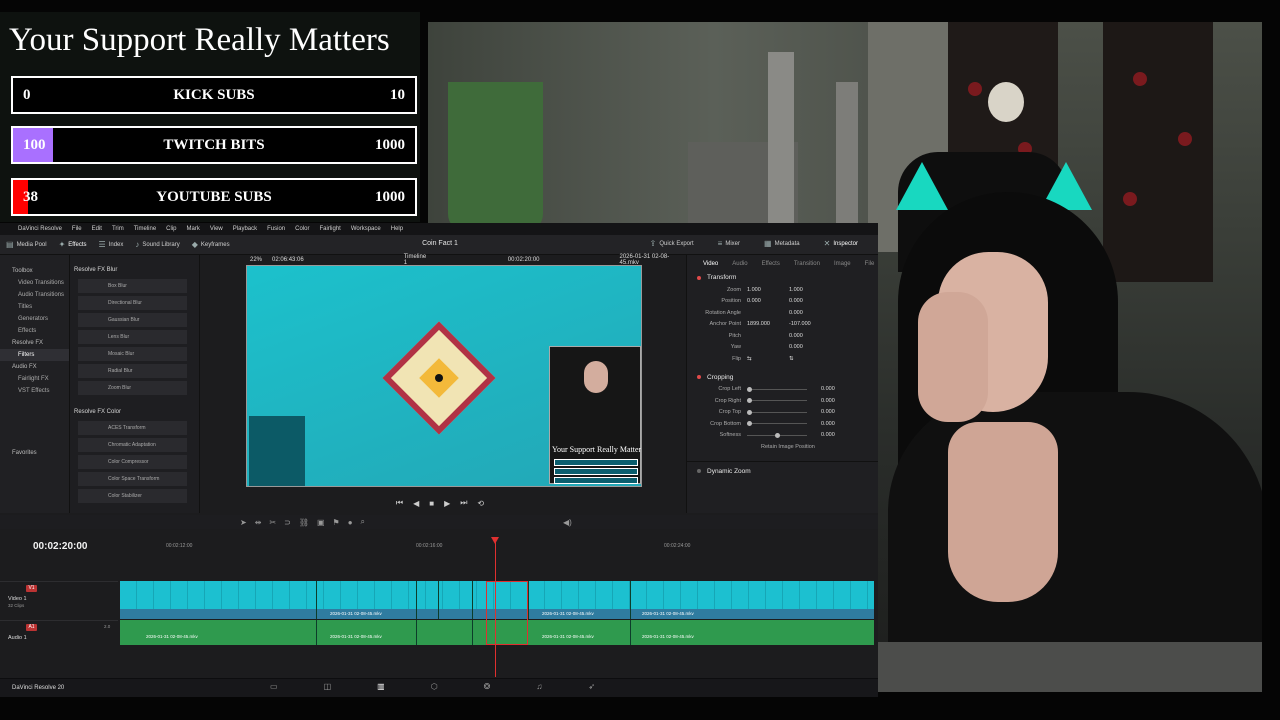 This screenshot has height=720, width=1280. Describe the element at coordinates (243, 522) in the screenshot. I see `selection-tool-icon: ➤` at that location.